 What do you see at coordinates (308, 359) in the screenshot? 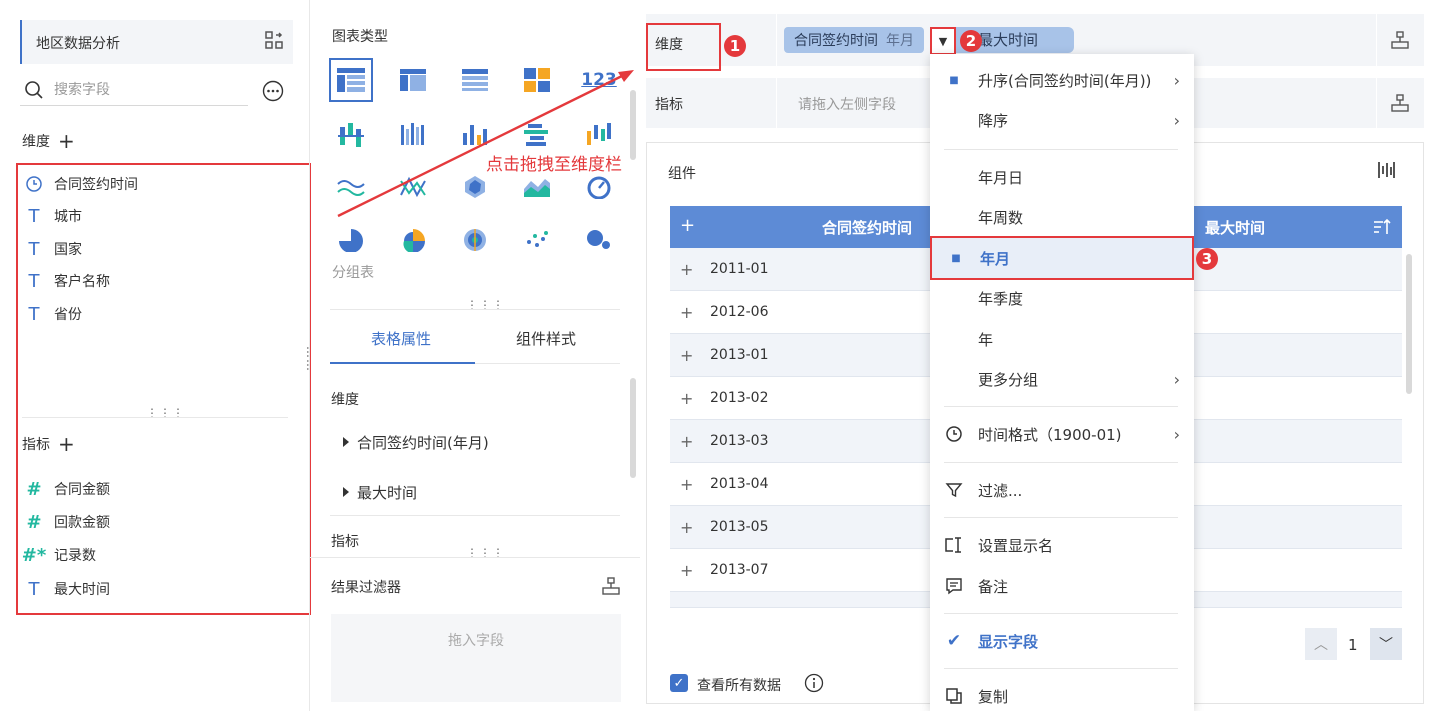
I see `panel-resize-handle: ⋯⋯` at bounding box center [308, 359].